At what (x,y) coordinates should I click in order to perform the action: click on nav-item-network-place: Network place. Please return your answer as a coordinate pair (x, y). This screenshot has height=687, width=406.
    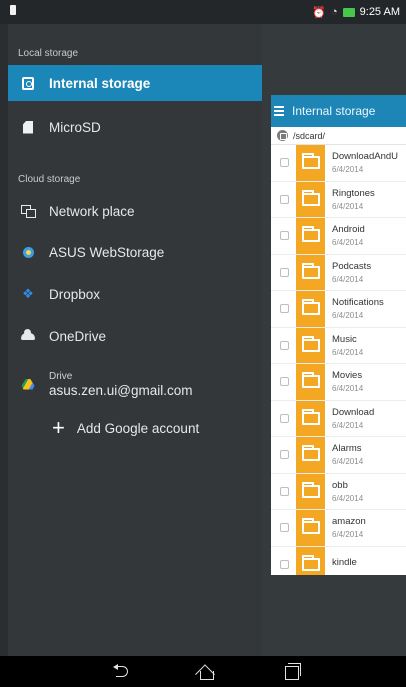
    Looking at the image, I should click on (135, 211).